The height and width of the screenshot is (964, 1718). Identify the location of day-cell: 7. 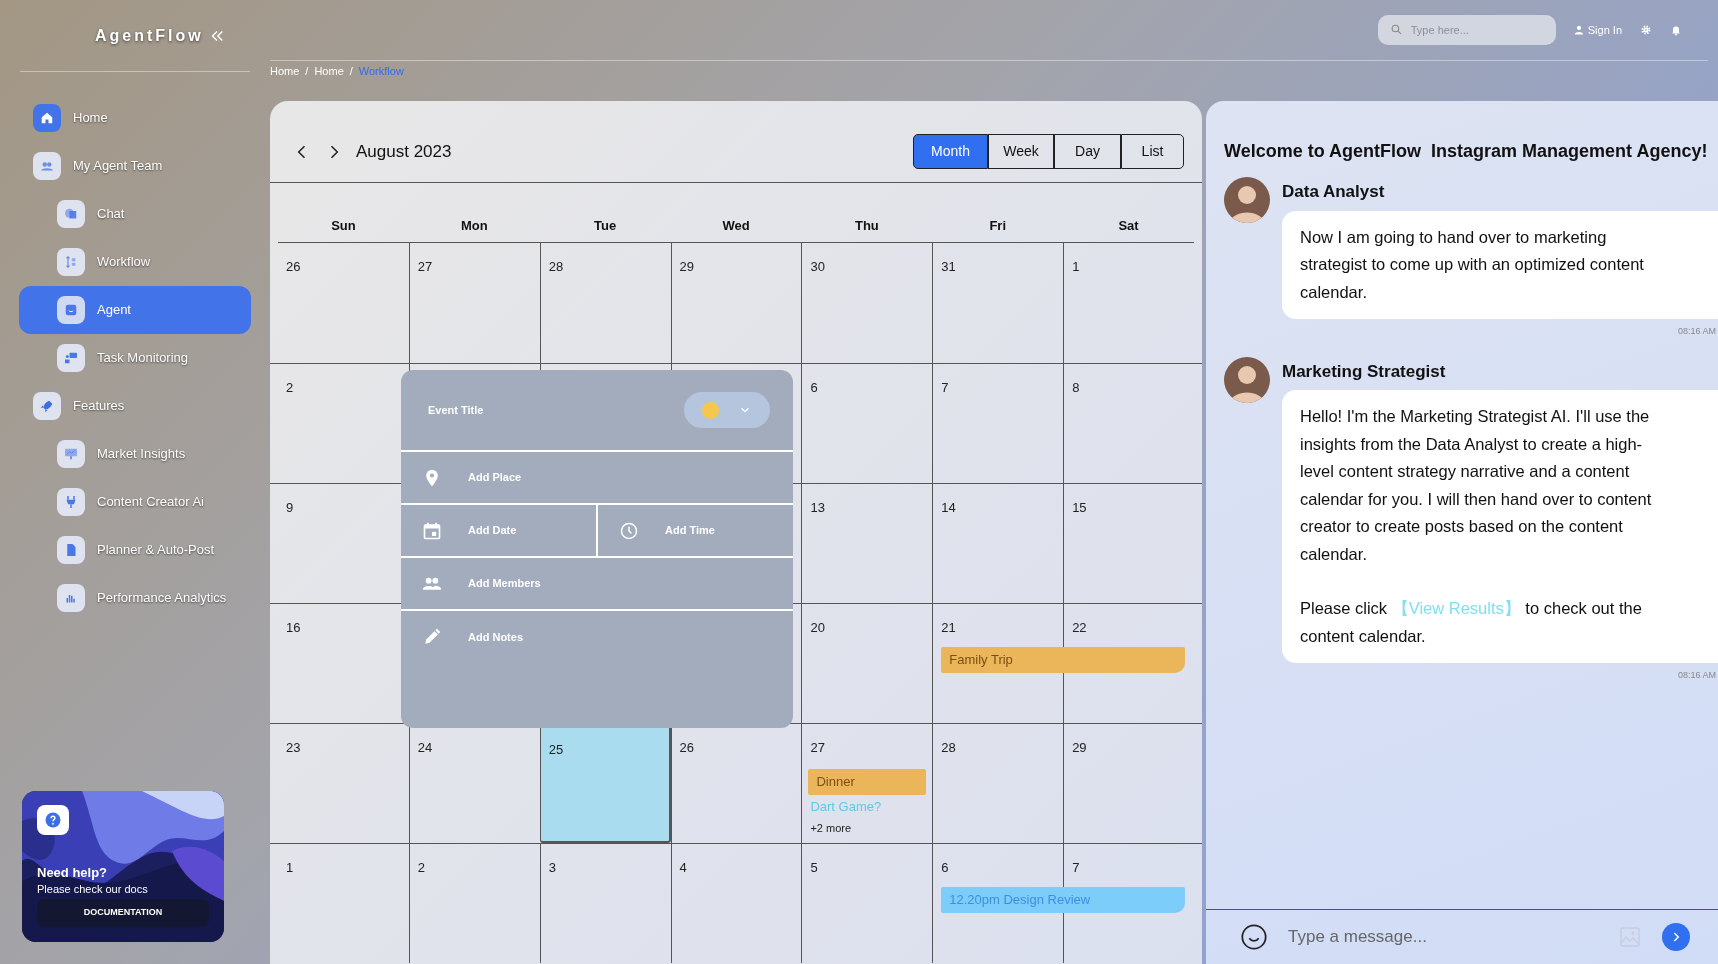
(998, 423).